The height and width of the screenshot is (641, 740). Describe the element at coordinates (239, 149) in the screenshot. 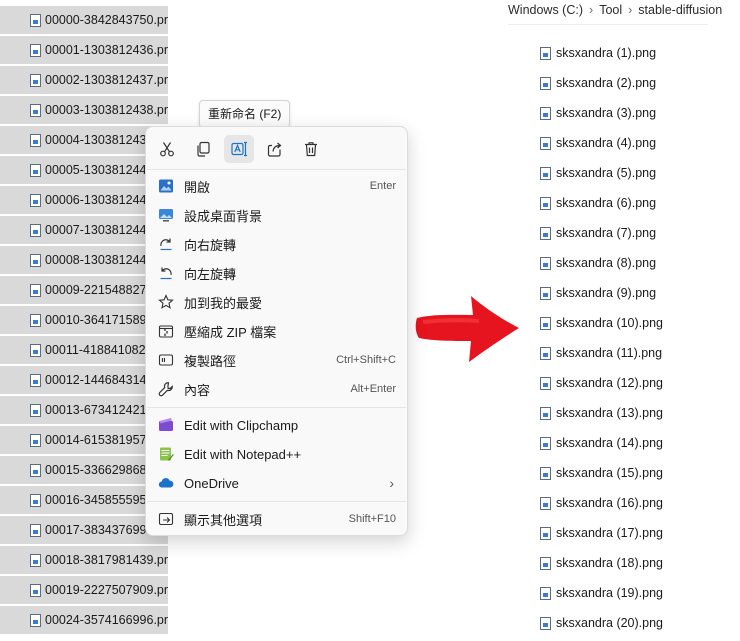

I see `rename-button` at that location.